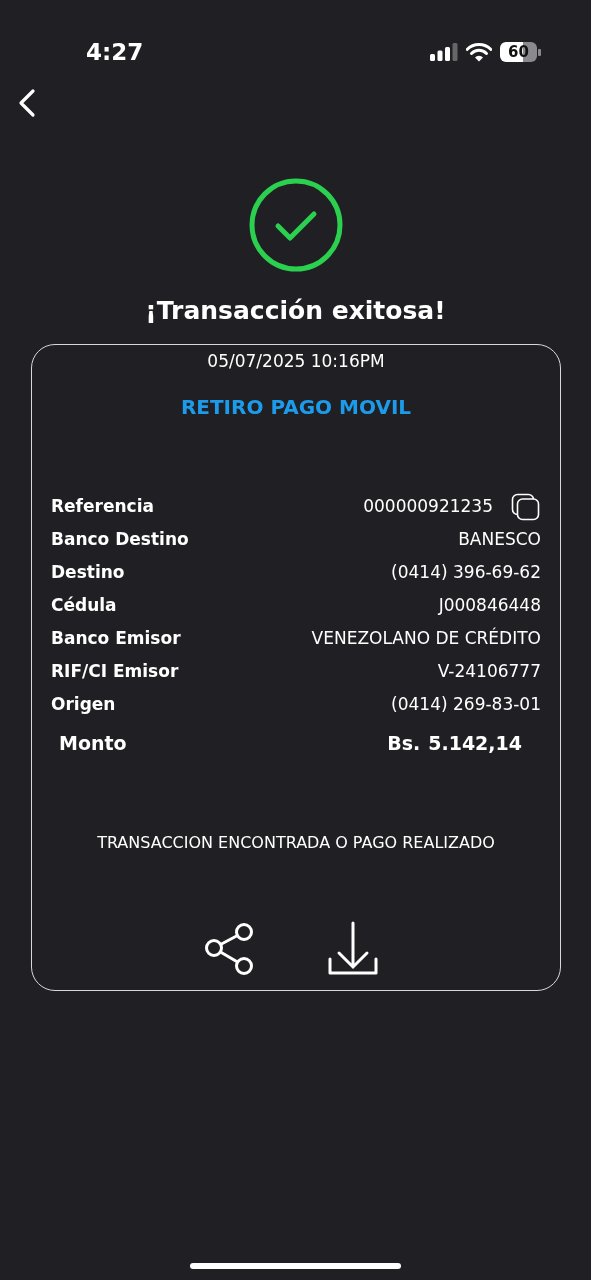 This screenshot has width=591, height=1280. I want to click on operation-title: RETIRO PAGO MOVIL, so click(296, 407).